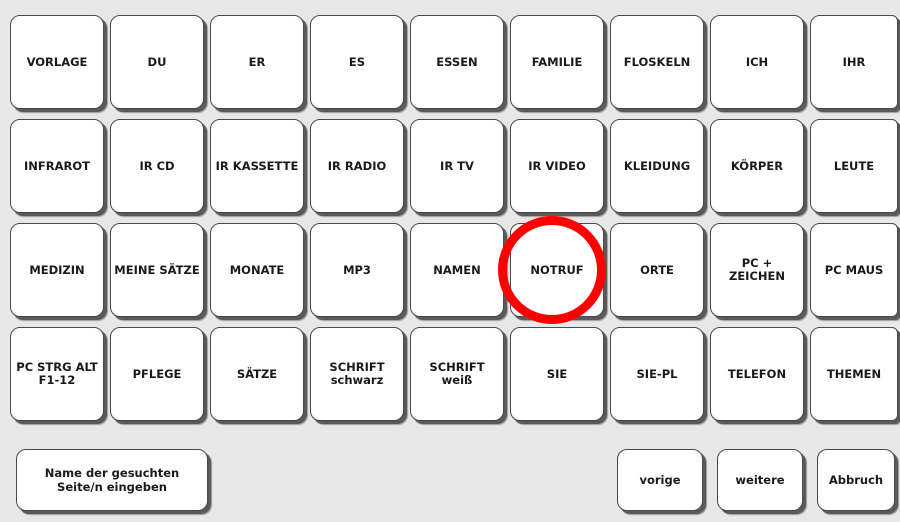  I want to click on key-orte: ORTE, so click(657, 270).